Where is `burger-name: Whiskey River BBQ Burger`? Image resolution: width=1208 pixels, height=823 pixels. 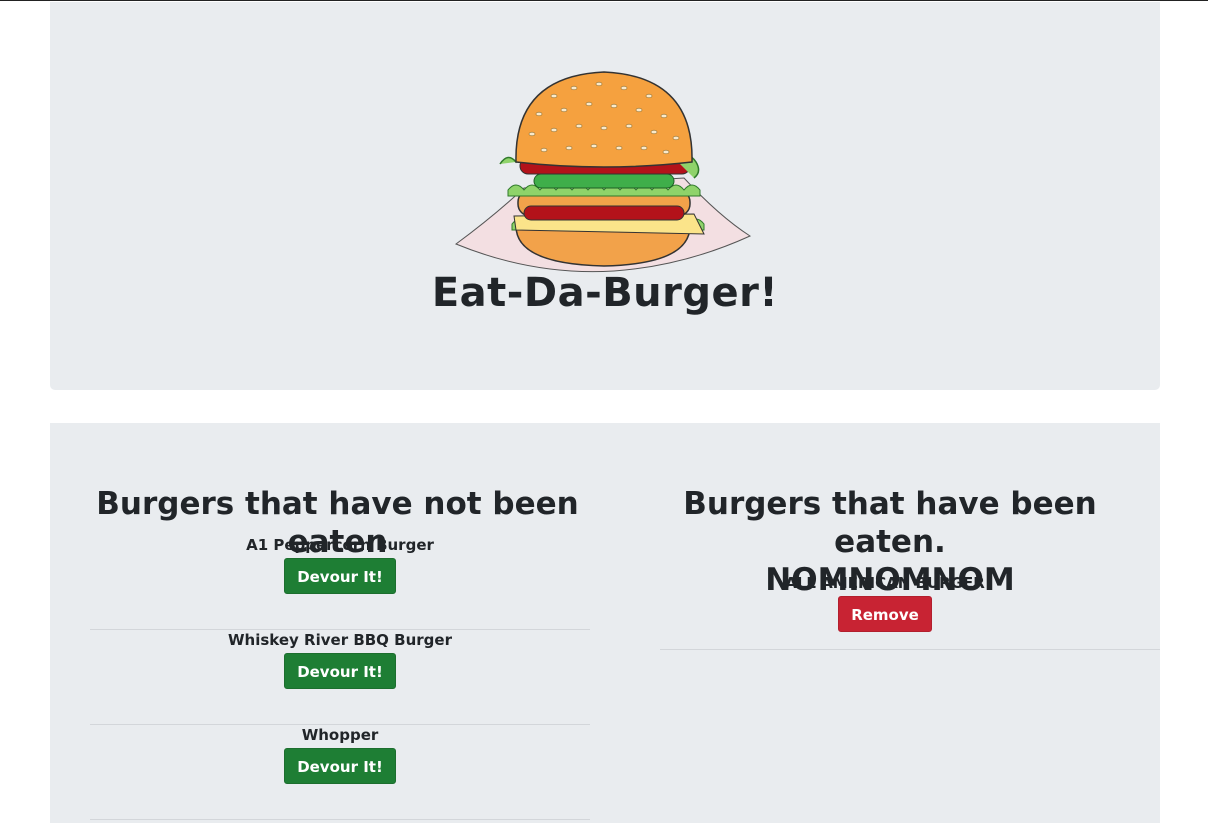
burger-name: Whiskey River BBQ Burger is located at coordinates (340, 640).